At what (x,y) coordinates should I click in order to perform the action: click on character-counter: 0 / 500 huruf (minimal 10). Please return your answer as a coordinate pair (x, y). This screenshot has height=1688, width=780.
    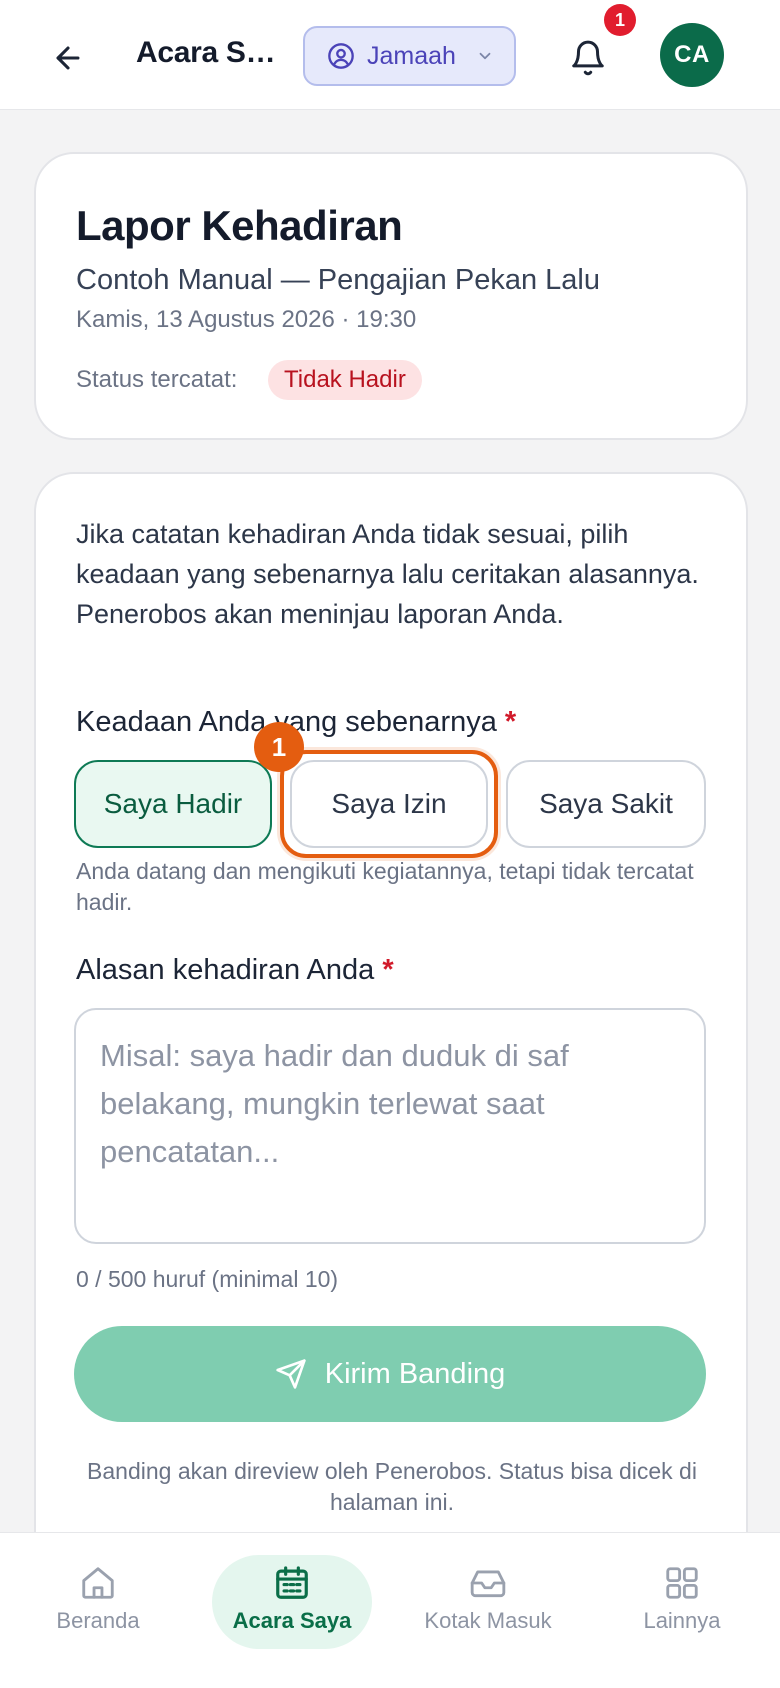
    Looking at the image, I should click on (207, 1279).